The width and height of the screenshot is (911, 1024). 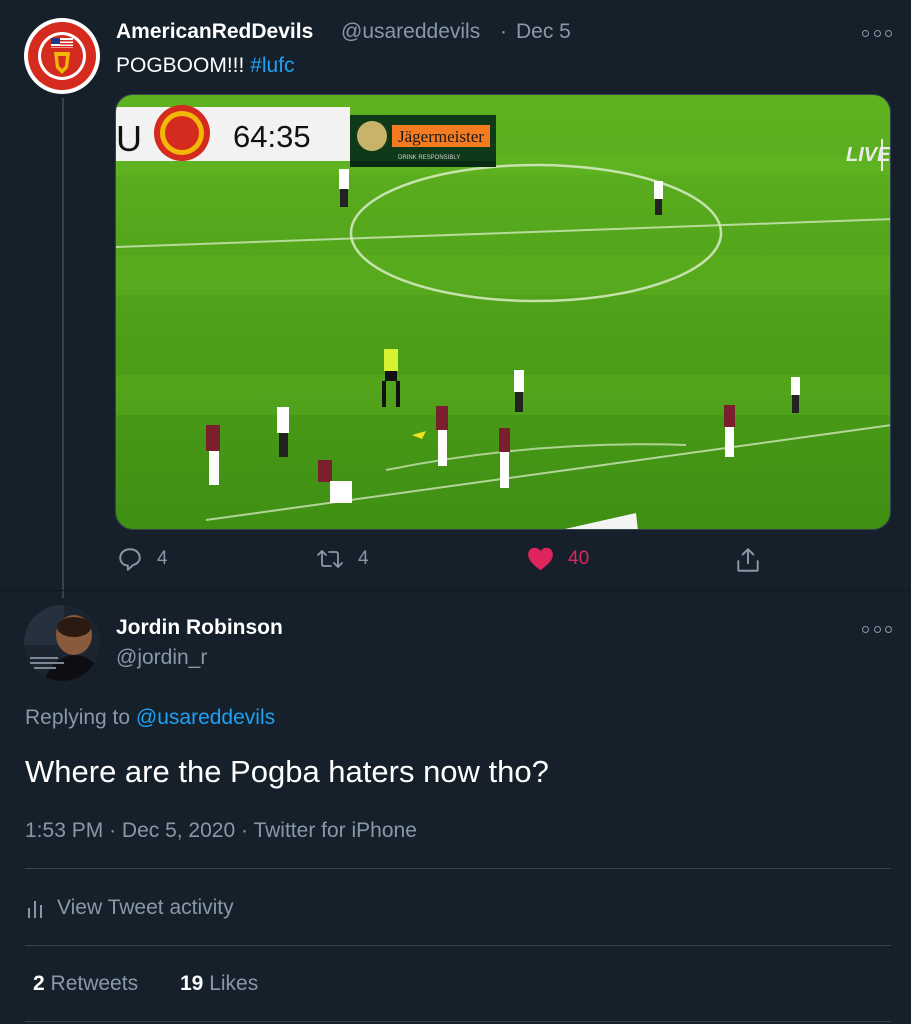 What do you see at coordinates (130, 559) in the screenshot?
I see `reply-icon` at bounding box center [130, 559].